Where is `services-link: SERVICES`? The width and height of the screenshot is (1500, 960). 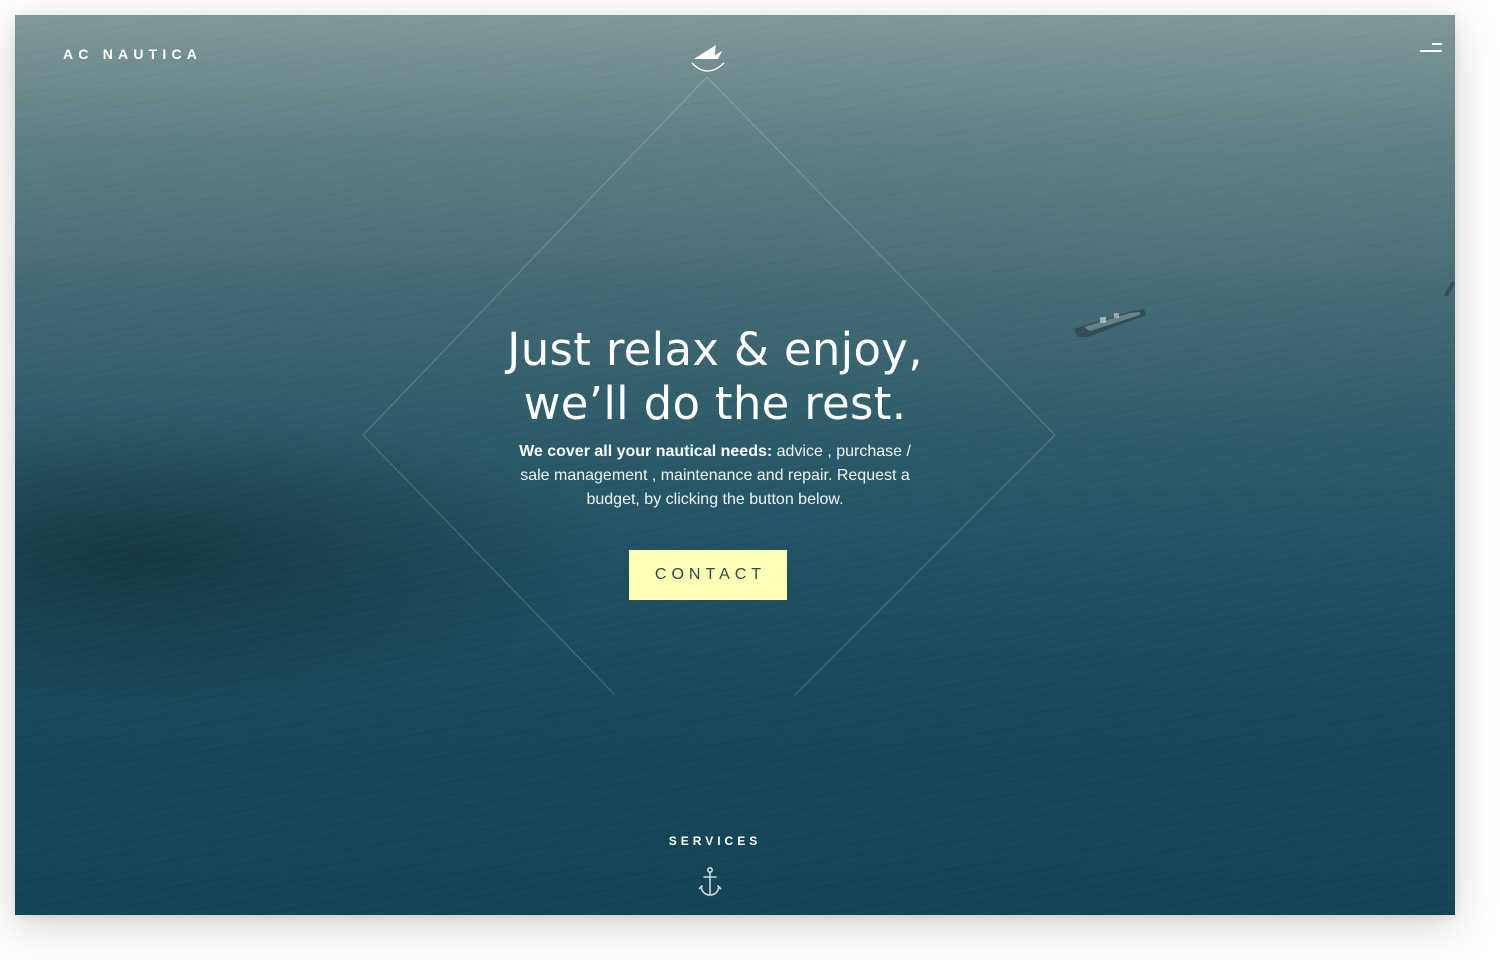
services-link: SERVICES is located at coordinates (715, 841).